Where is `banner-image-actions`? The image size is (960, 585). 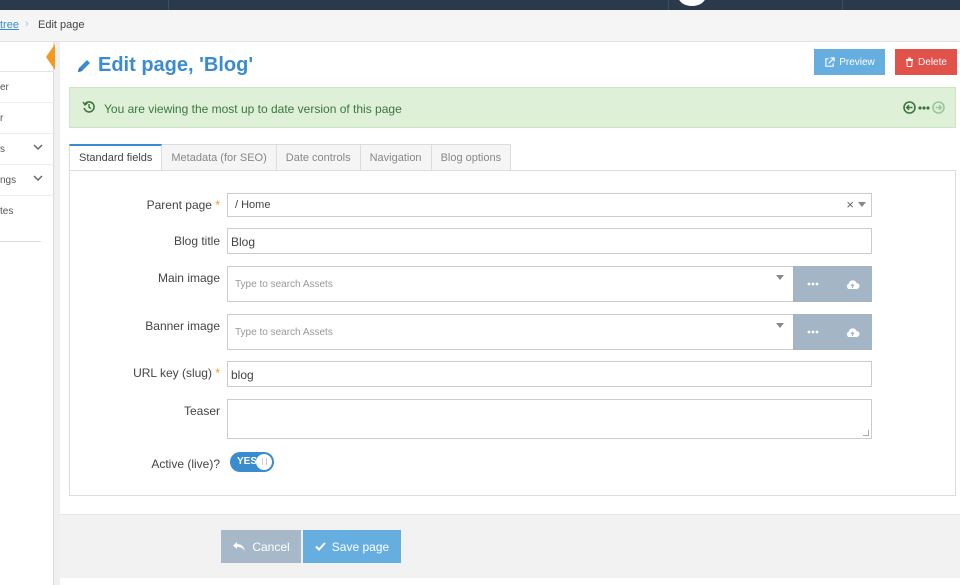
banner-image-actions is located at coordinates (832, 332).